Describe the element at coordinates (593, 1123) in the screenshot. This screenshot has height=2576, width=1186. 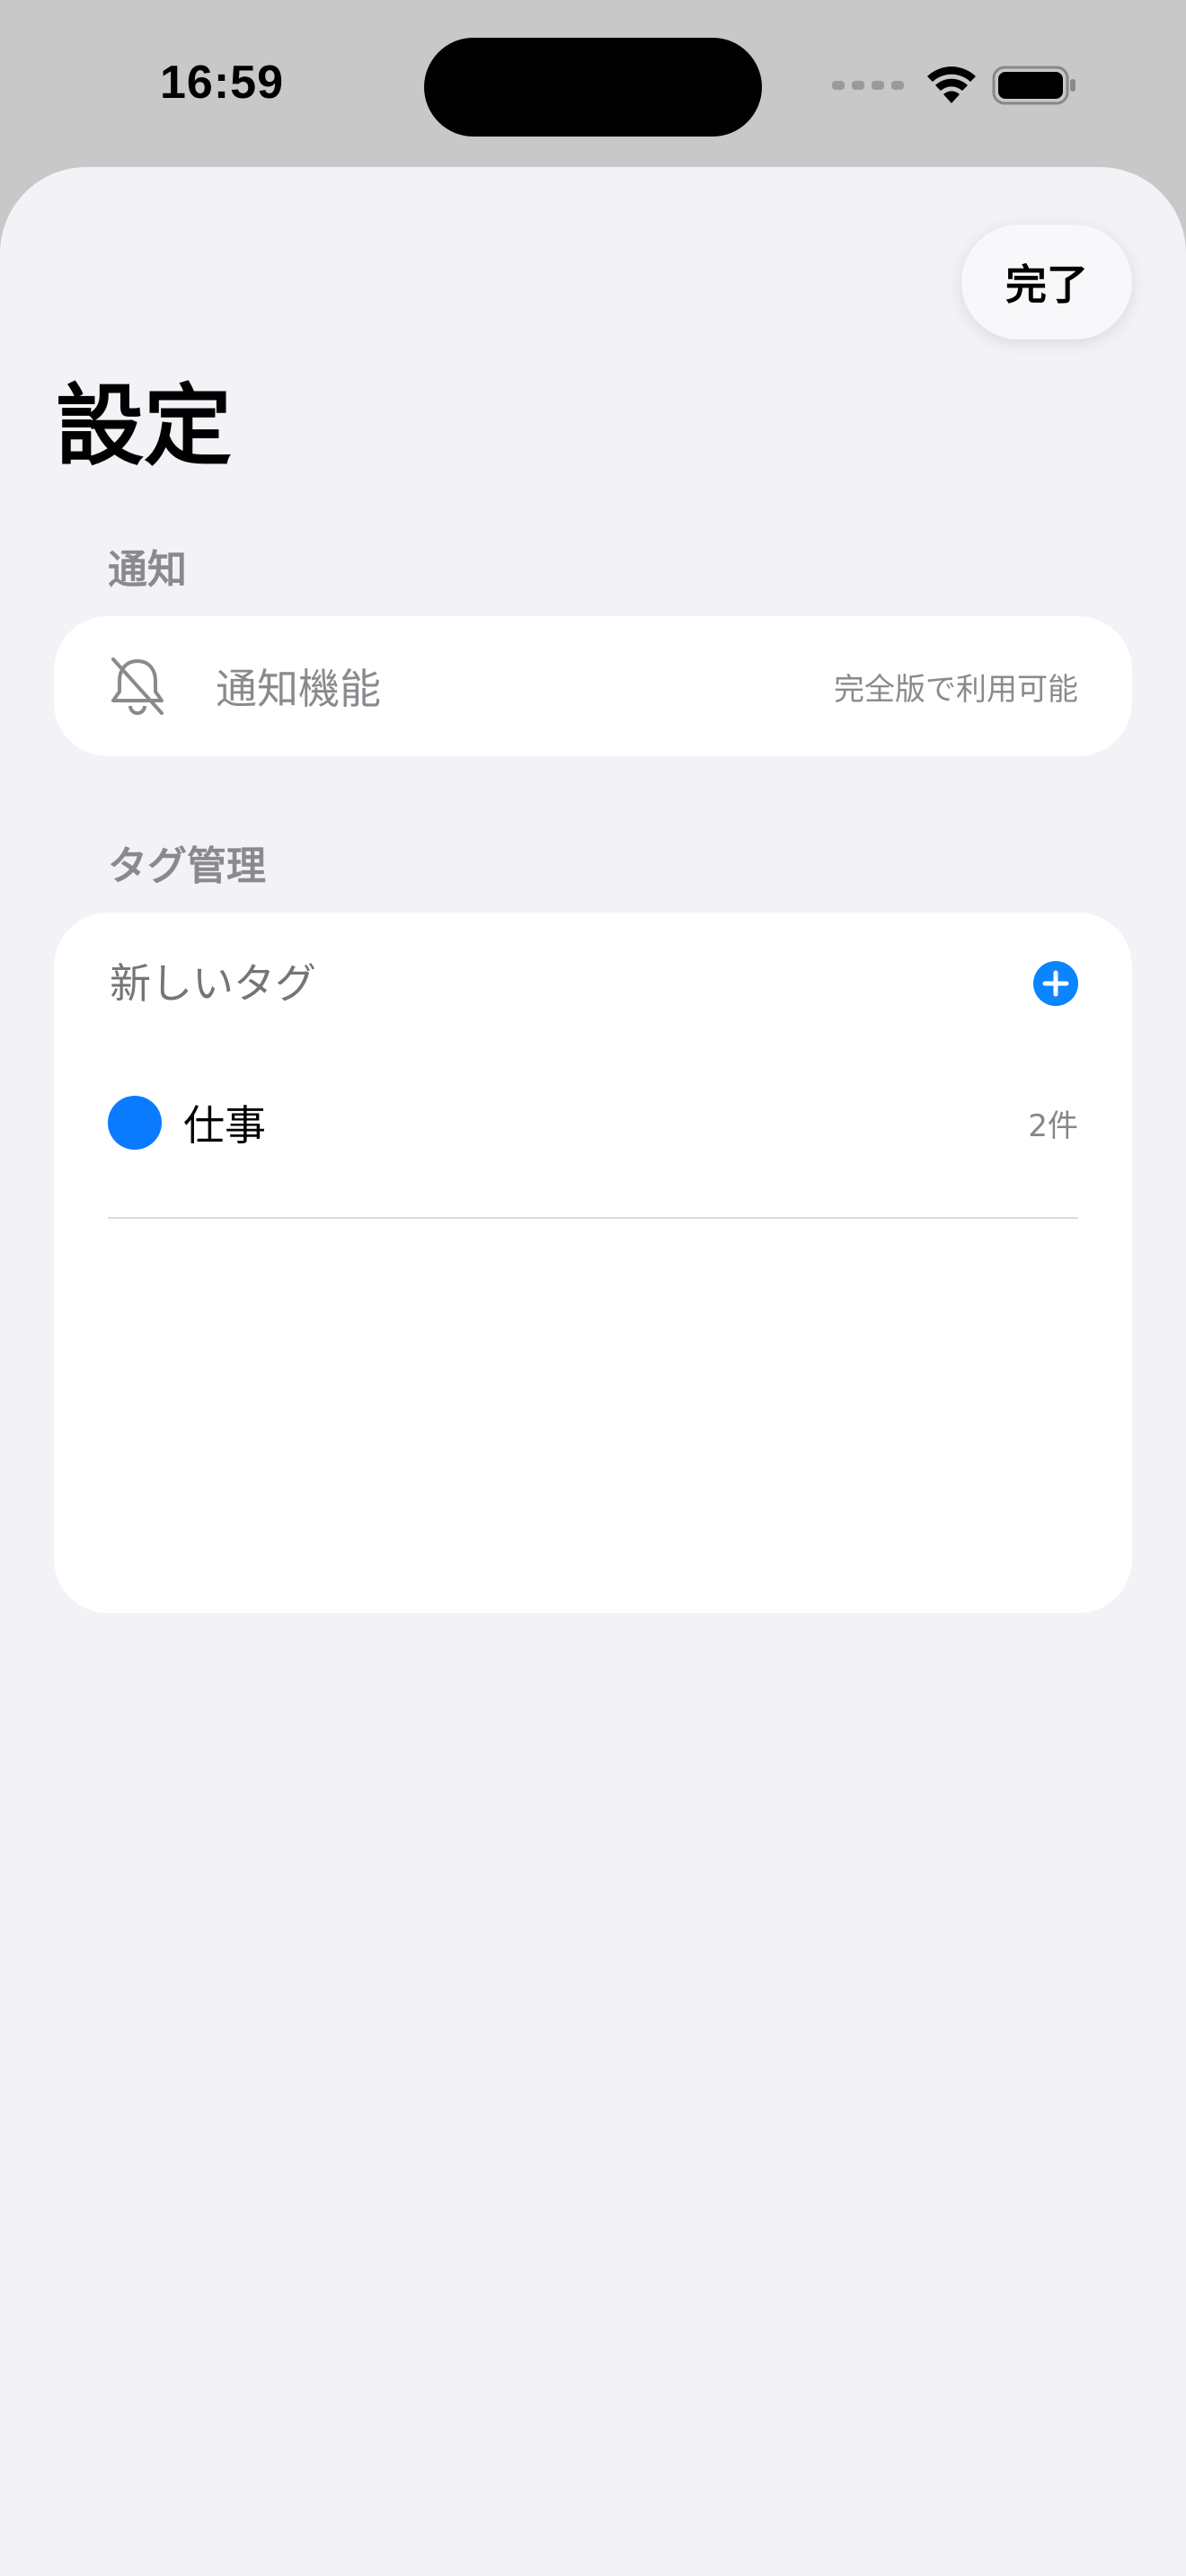
I see `tag-row-work: 仕事 2件` at that location.